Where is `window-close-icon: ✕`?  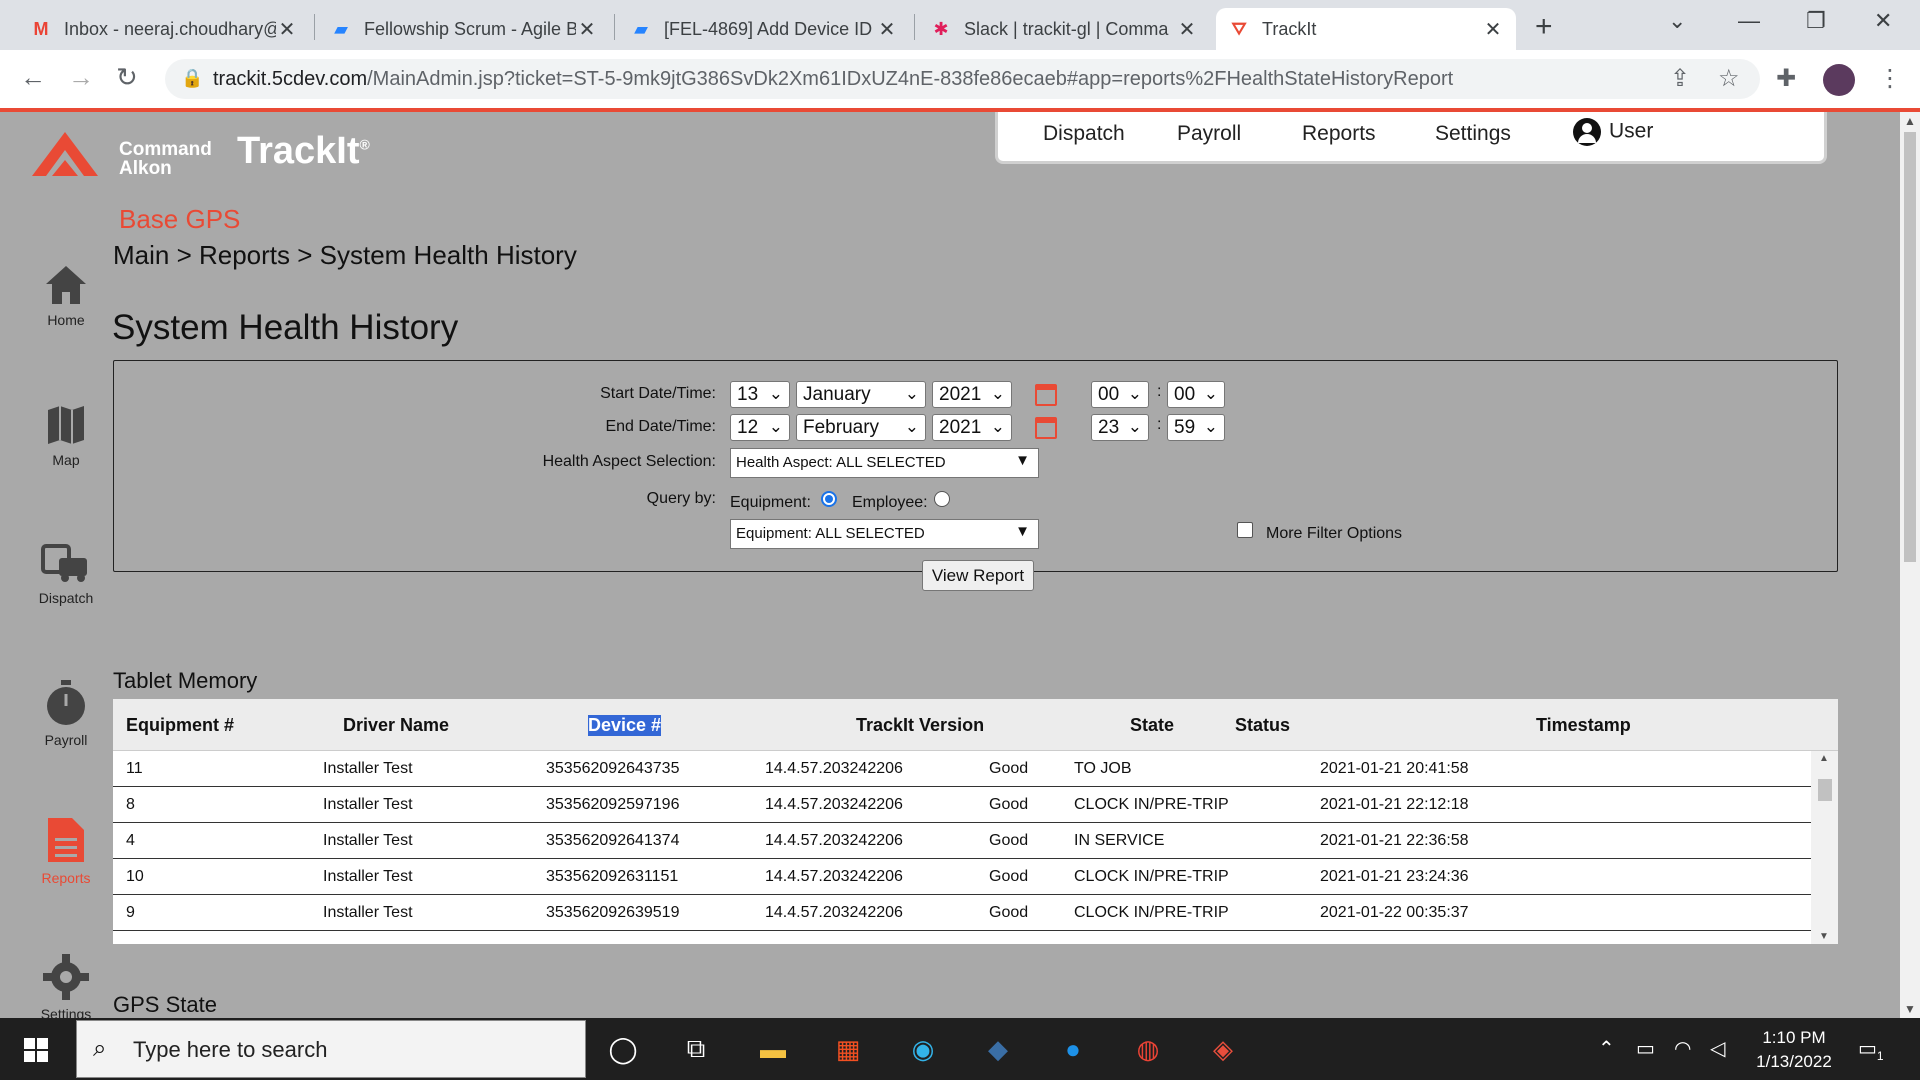 window-close-icon: ✕ is located at coordinates (1883, 21).